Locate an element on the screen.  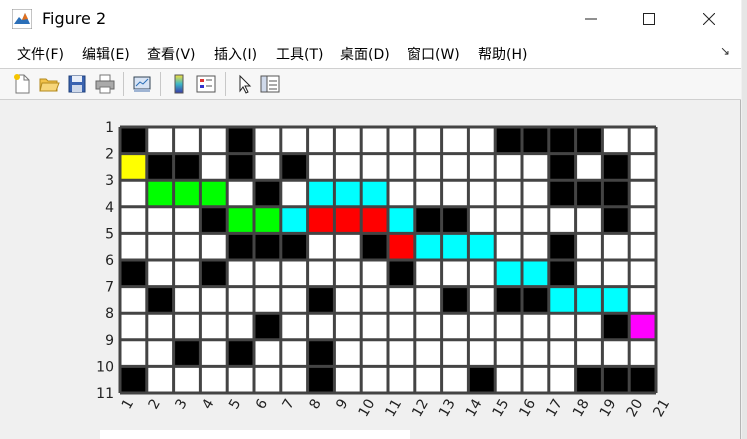
y-tick-label: 6 is located at coordinates (109, 261).